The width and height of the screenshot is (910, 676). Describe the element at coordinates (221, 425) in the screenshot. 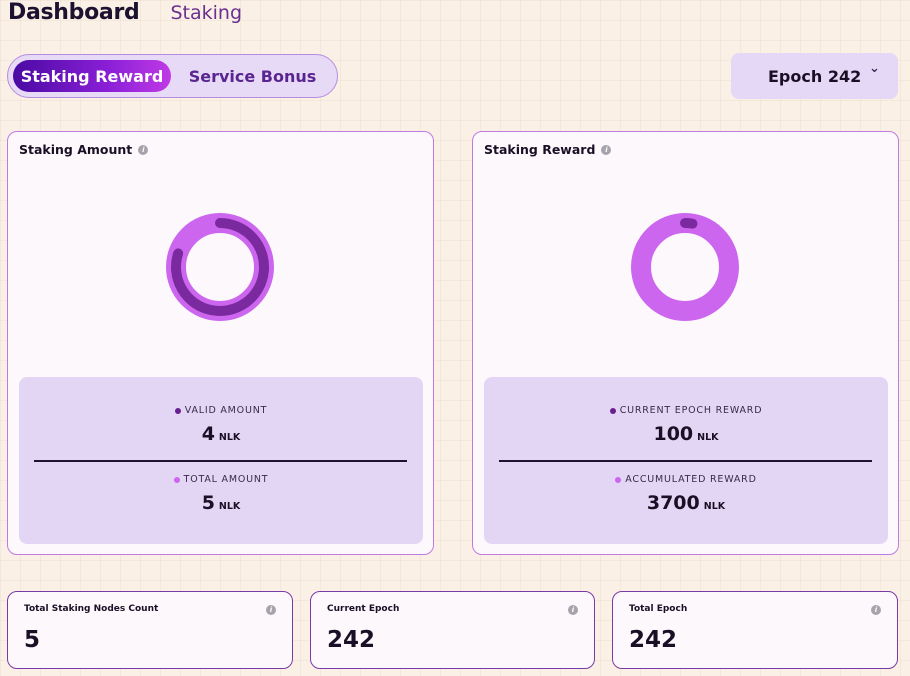

I see `valid-amount-block: VALID AMOUNT 4 NLK` at that location.